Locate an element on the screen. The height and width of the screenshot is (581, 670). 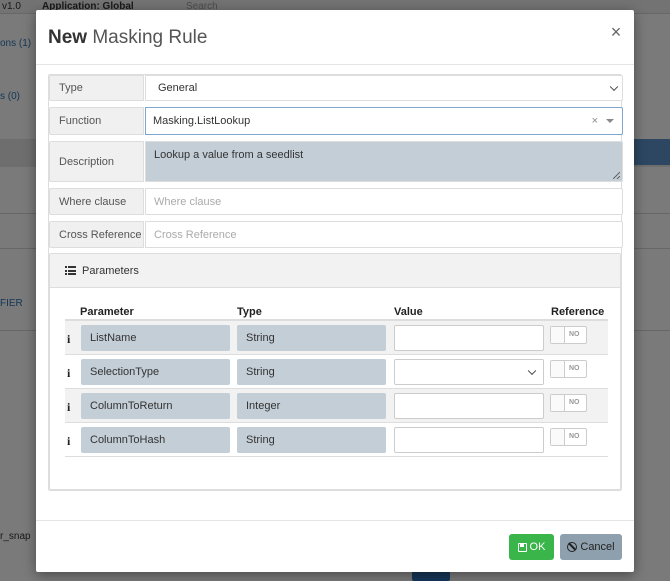
type-value: General is located at coordinates (178, 88).